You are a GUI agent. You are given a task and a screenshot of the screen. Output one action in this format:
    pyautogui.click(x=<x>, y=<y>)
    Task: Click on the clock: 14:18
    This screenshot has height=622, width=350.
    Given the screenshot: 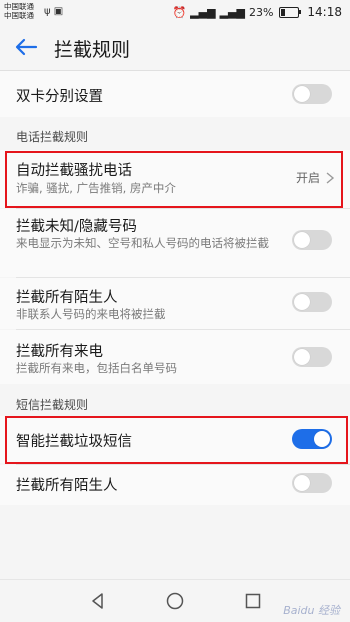 What is the action you would take?
    pyautogui.click(x=324, y=12)
    